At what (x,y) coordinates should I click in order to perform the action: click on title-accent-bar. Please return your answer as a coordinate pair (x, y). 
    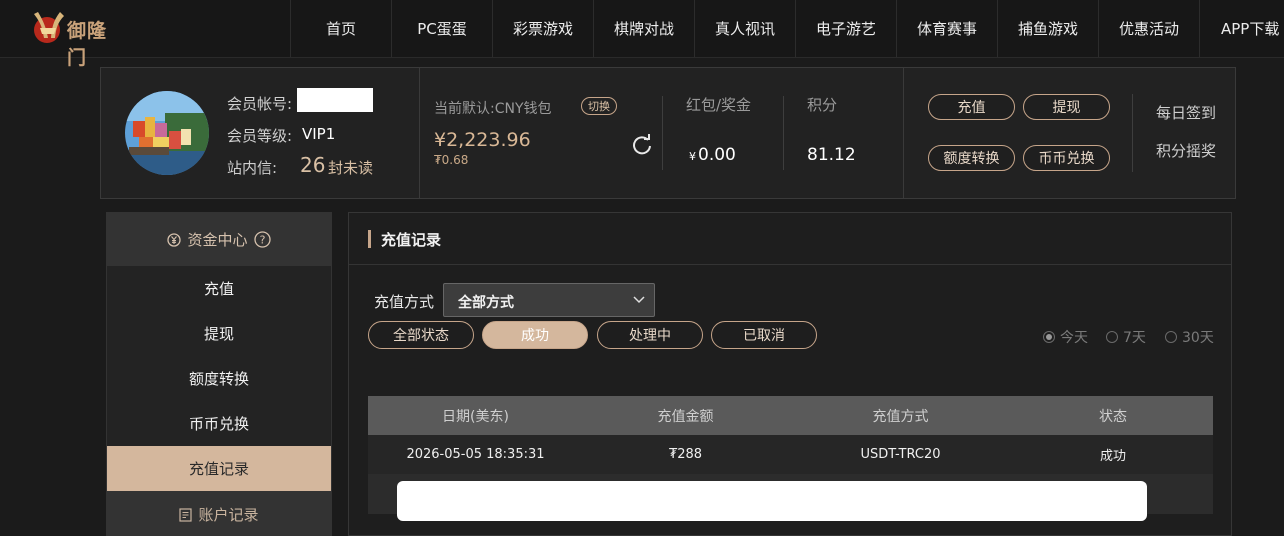
    Looking at the image, I should click on (369, 239).